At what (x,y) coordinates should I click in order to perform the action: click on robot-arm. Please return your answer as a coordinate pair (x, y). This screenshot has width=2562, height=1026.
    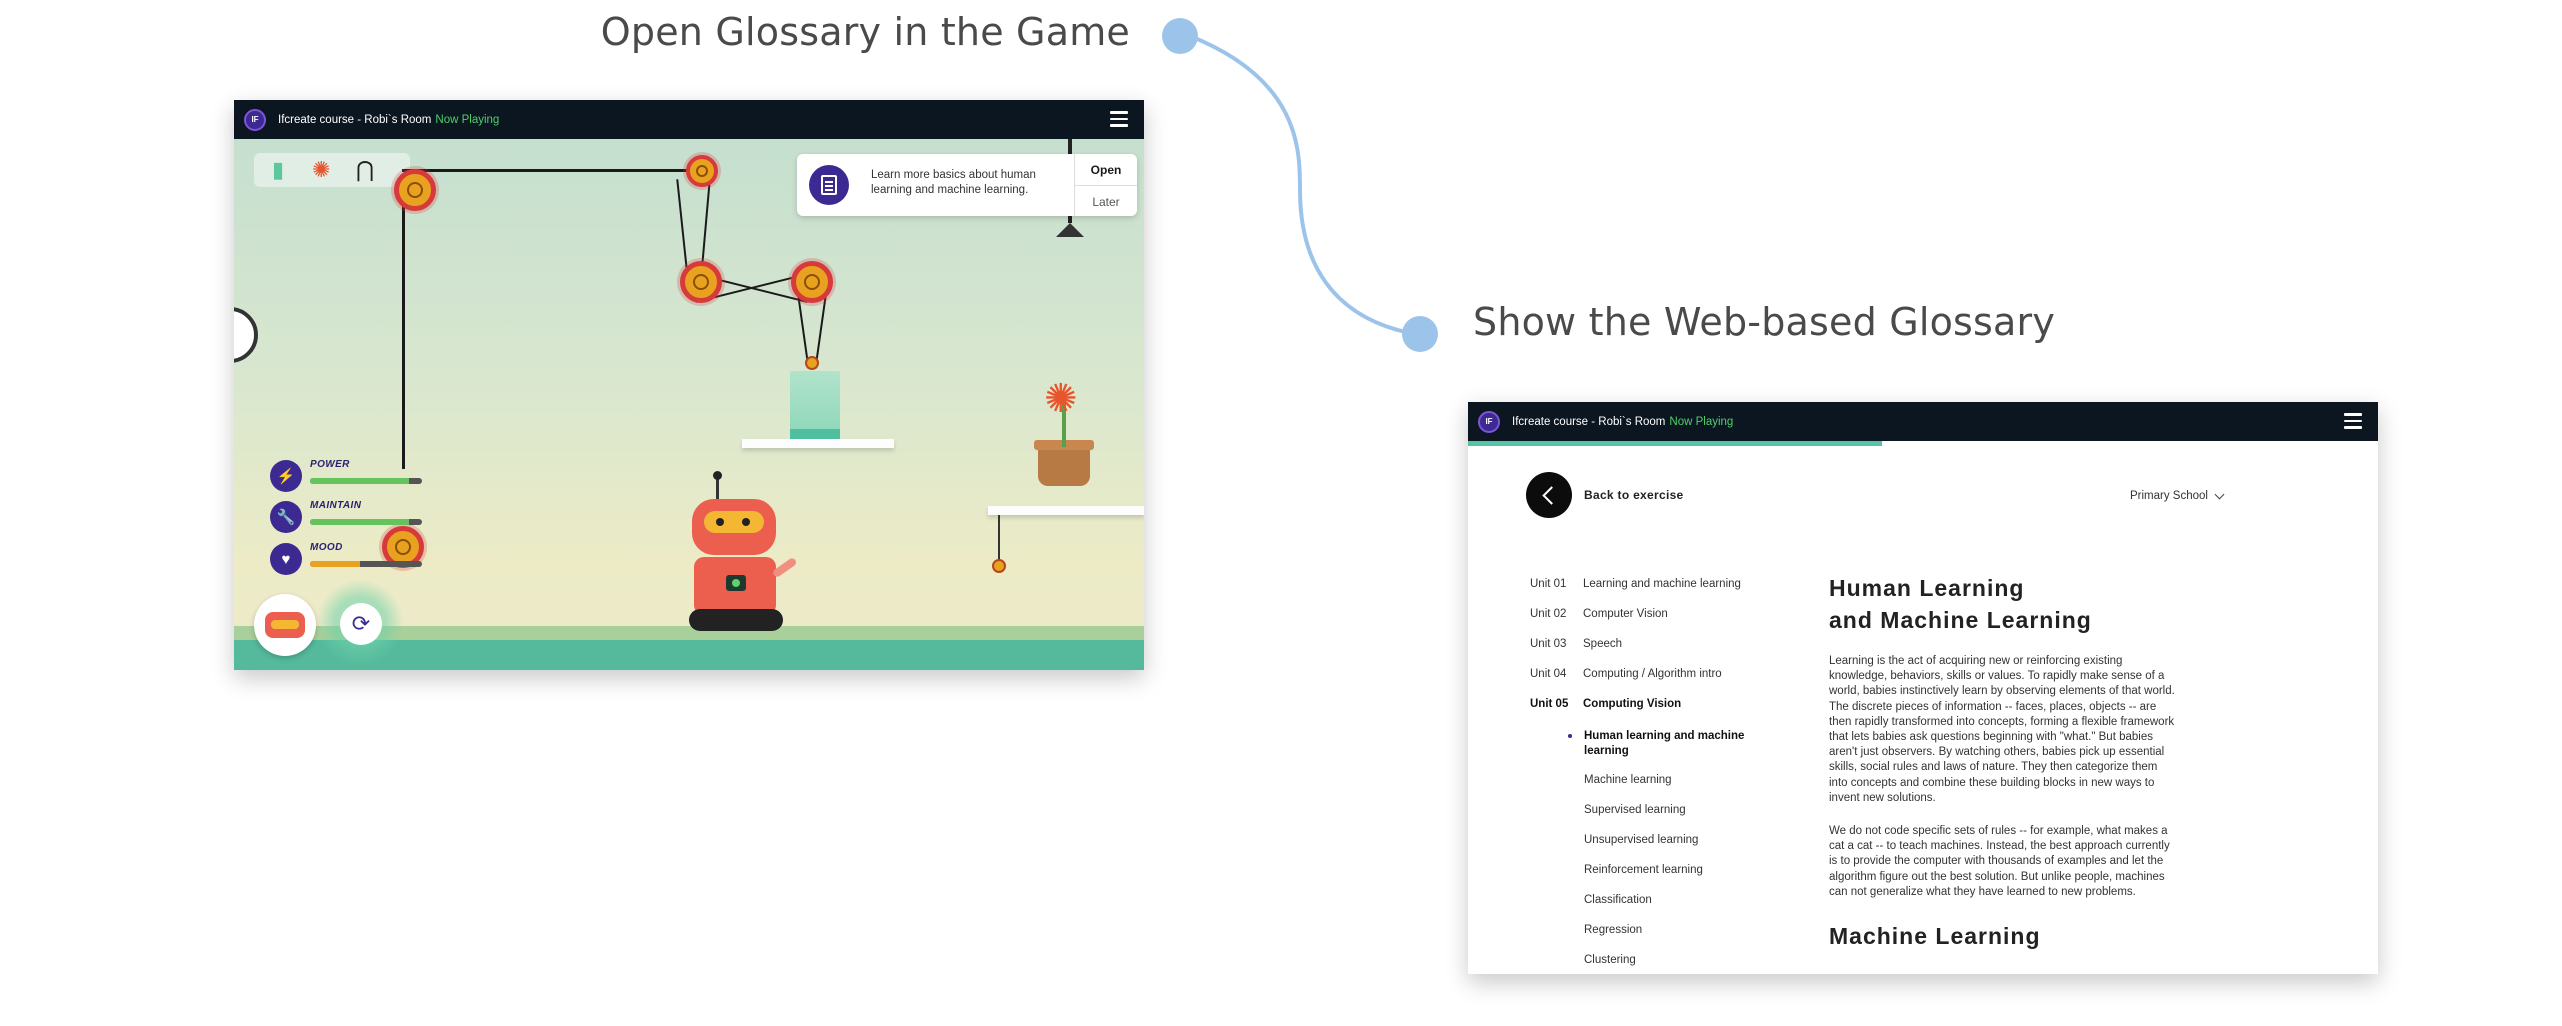
    Looking at the image, I should click on (784, 567).